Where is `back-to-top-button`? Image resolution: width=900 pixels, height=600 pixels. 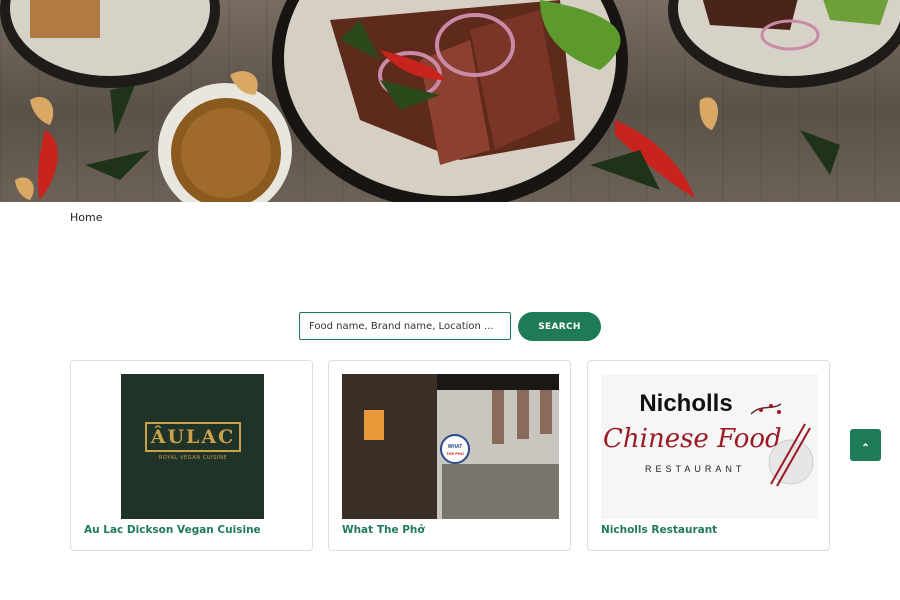 back-to-top-button is located at coordinates (865, 445).